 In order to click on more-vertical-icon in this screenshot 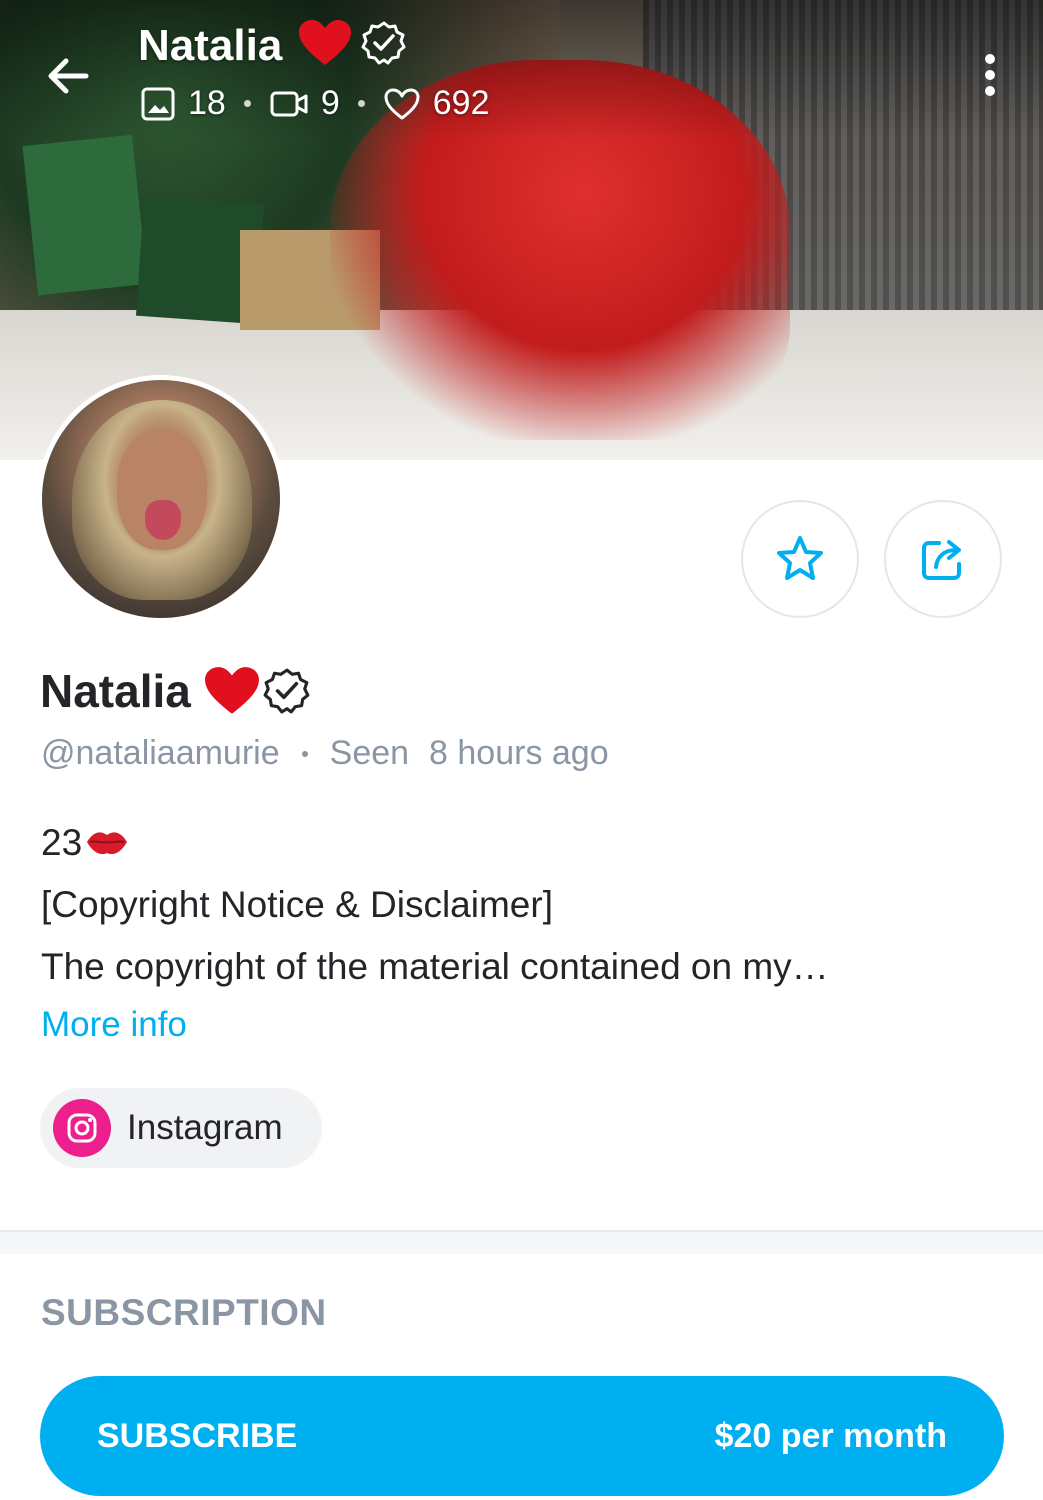, I will do `click(990, 75)`.